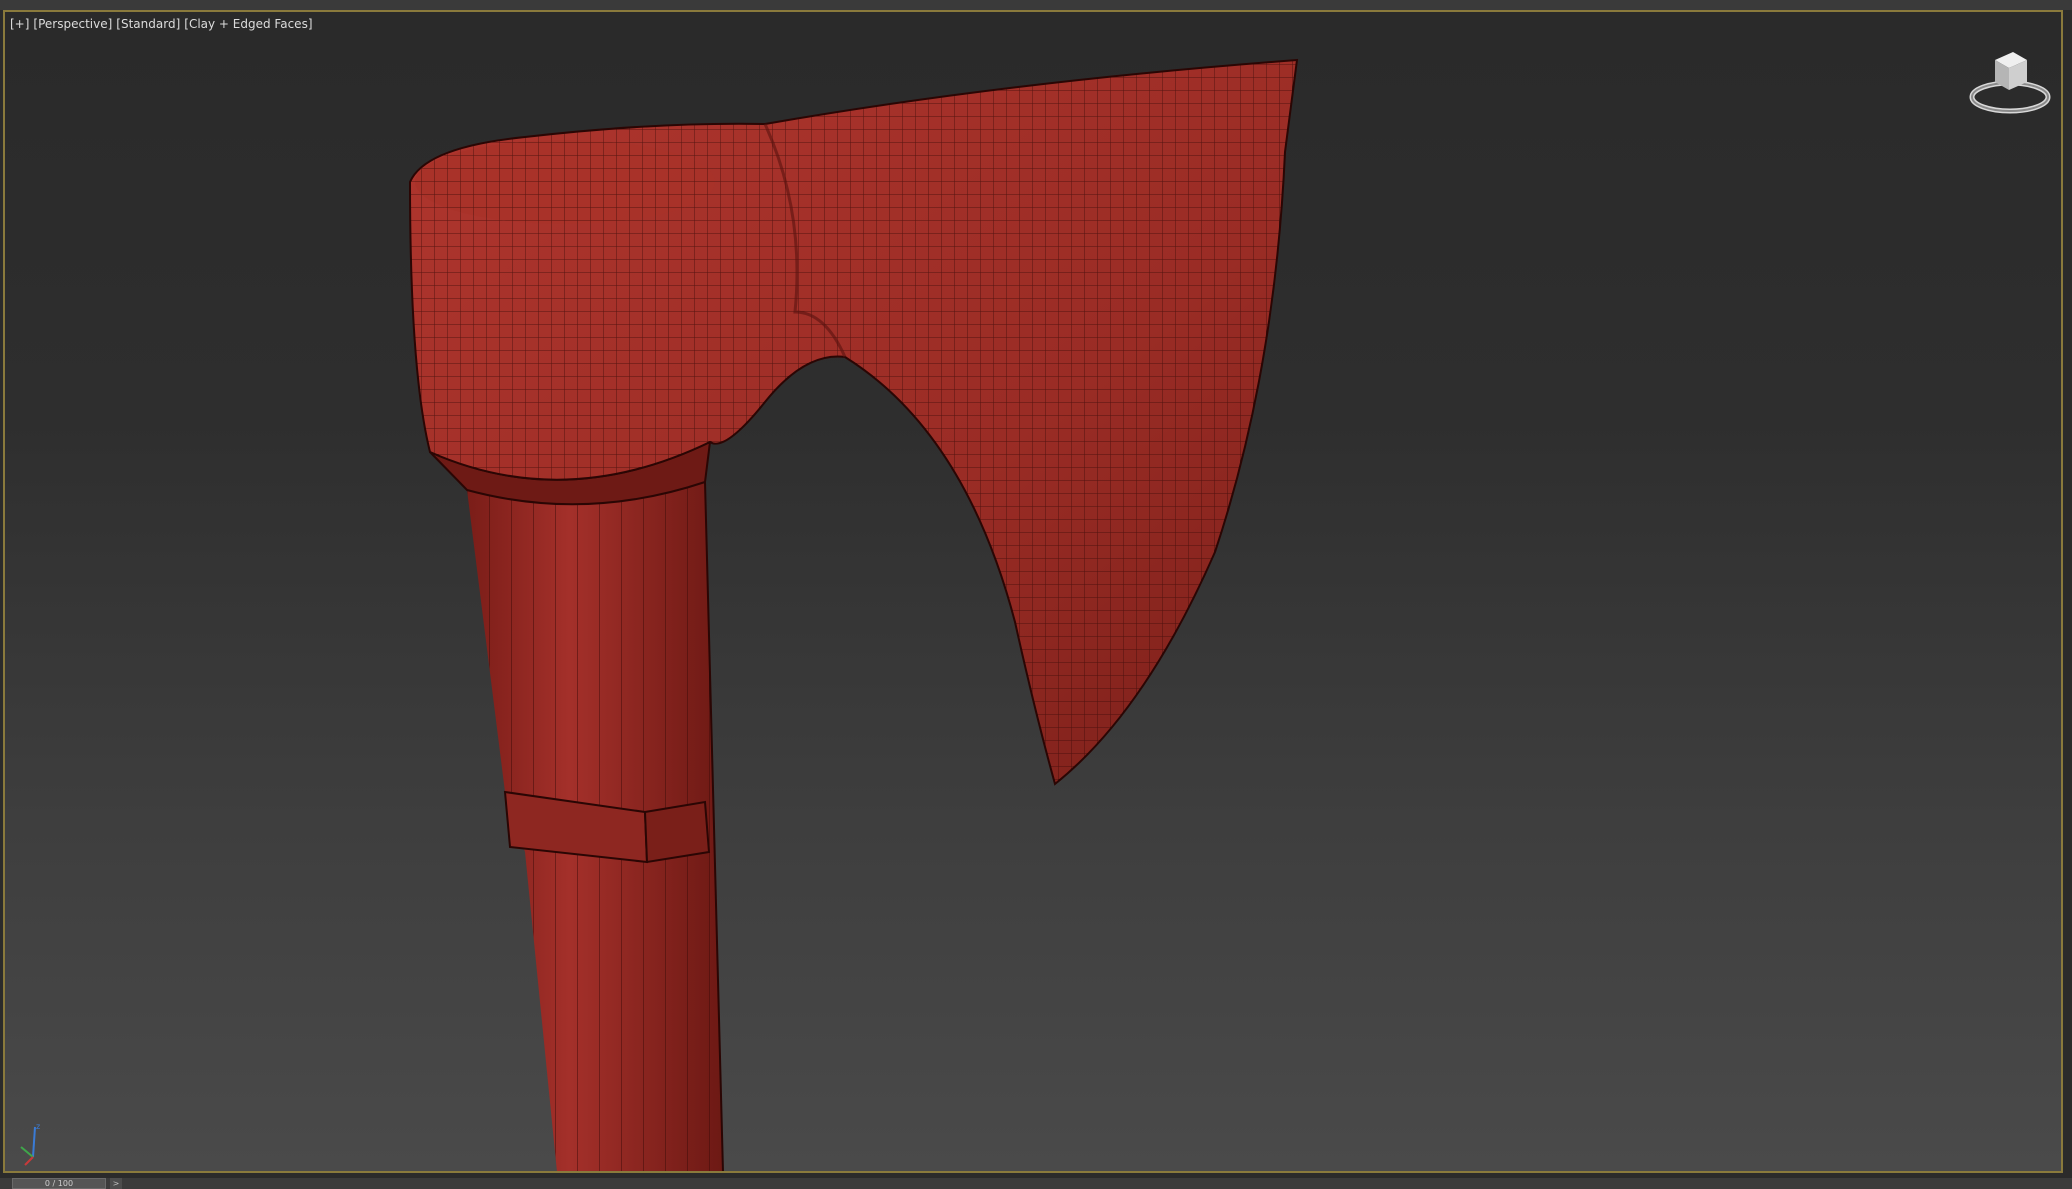 Image resolution: width=2072 pixels, height=1189 pixels. Describe the element at coordinates (1036, 1183) in the screenshot. I see `timeline-bar: 0 / 100 >` at that location.